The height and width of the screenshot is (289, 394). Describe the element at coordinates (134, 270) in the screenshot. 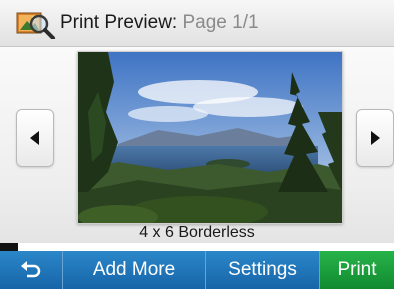

I see `add-more-button: Add More` at that location.